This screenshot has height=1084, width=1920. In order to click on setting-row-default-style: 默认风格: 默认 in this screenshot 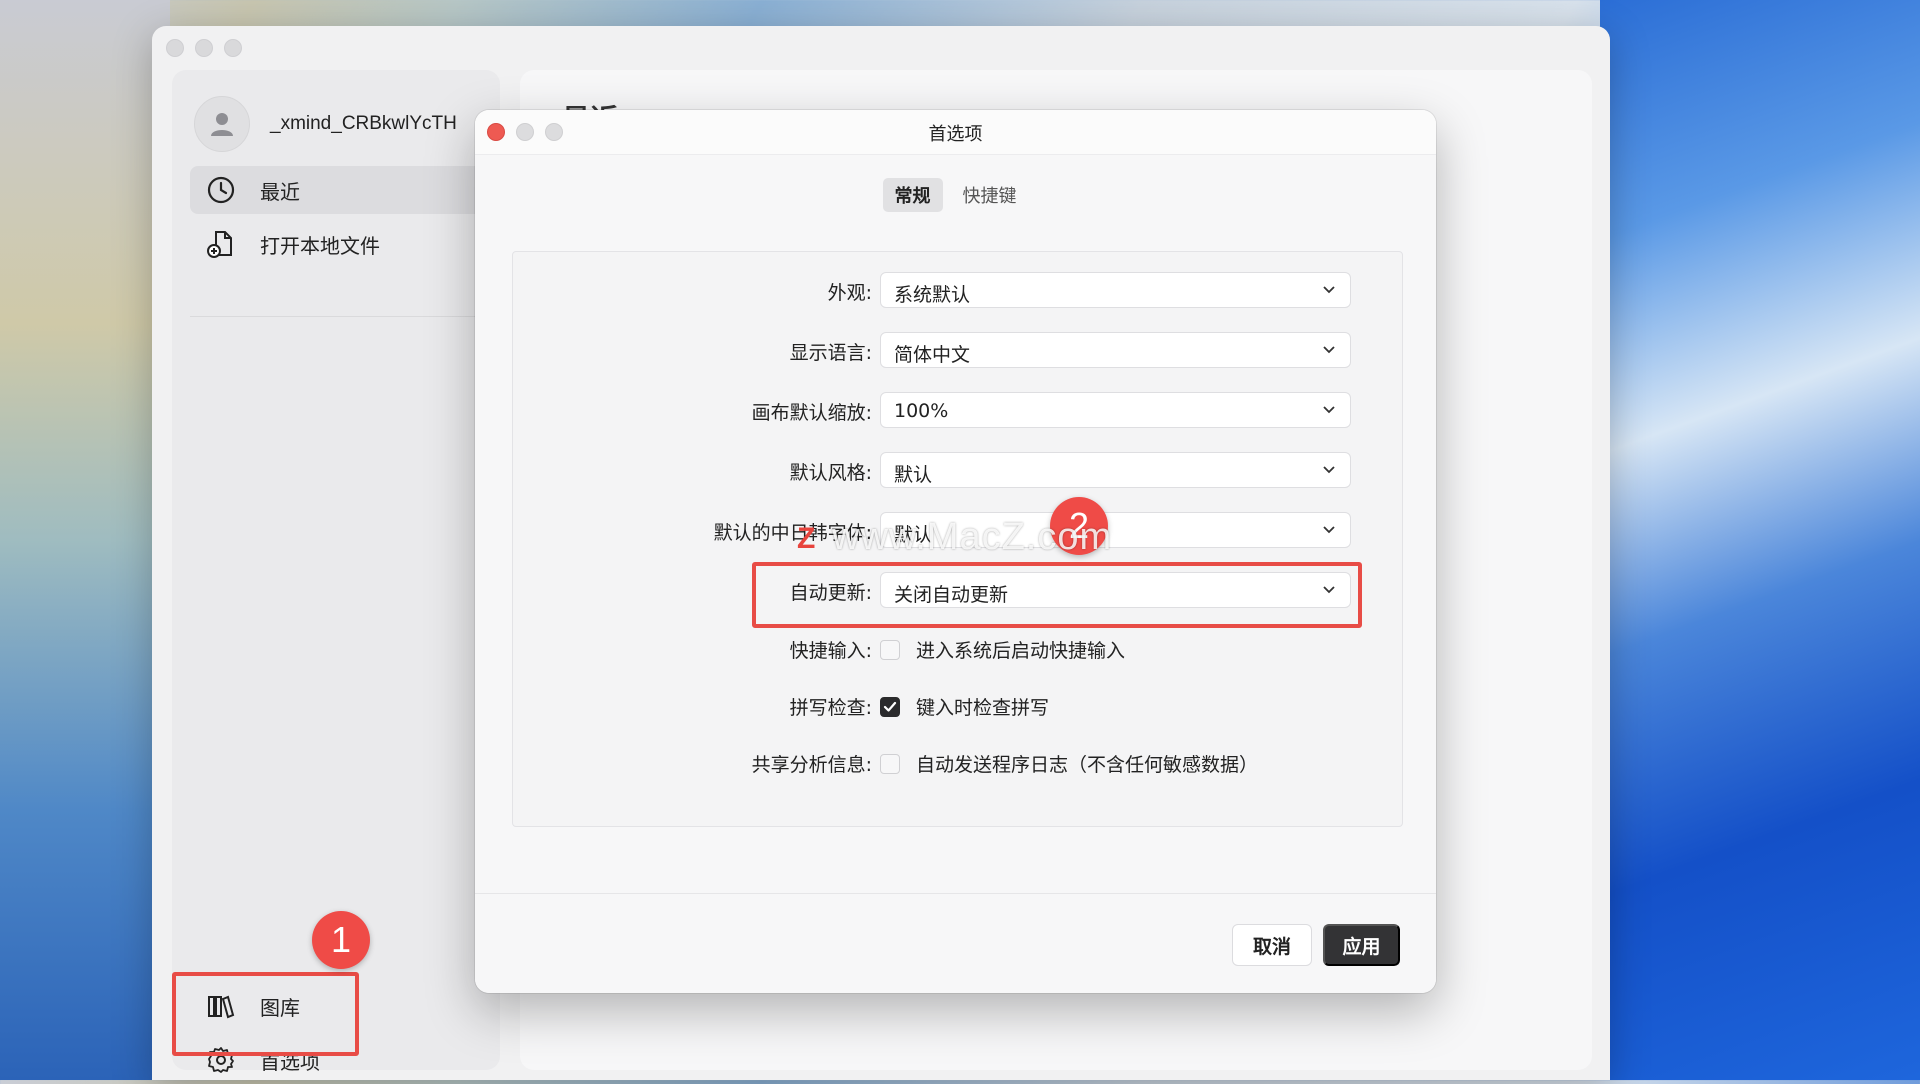, I will do `click(957, 470)`.